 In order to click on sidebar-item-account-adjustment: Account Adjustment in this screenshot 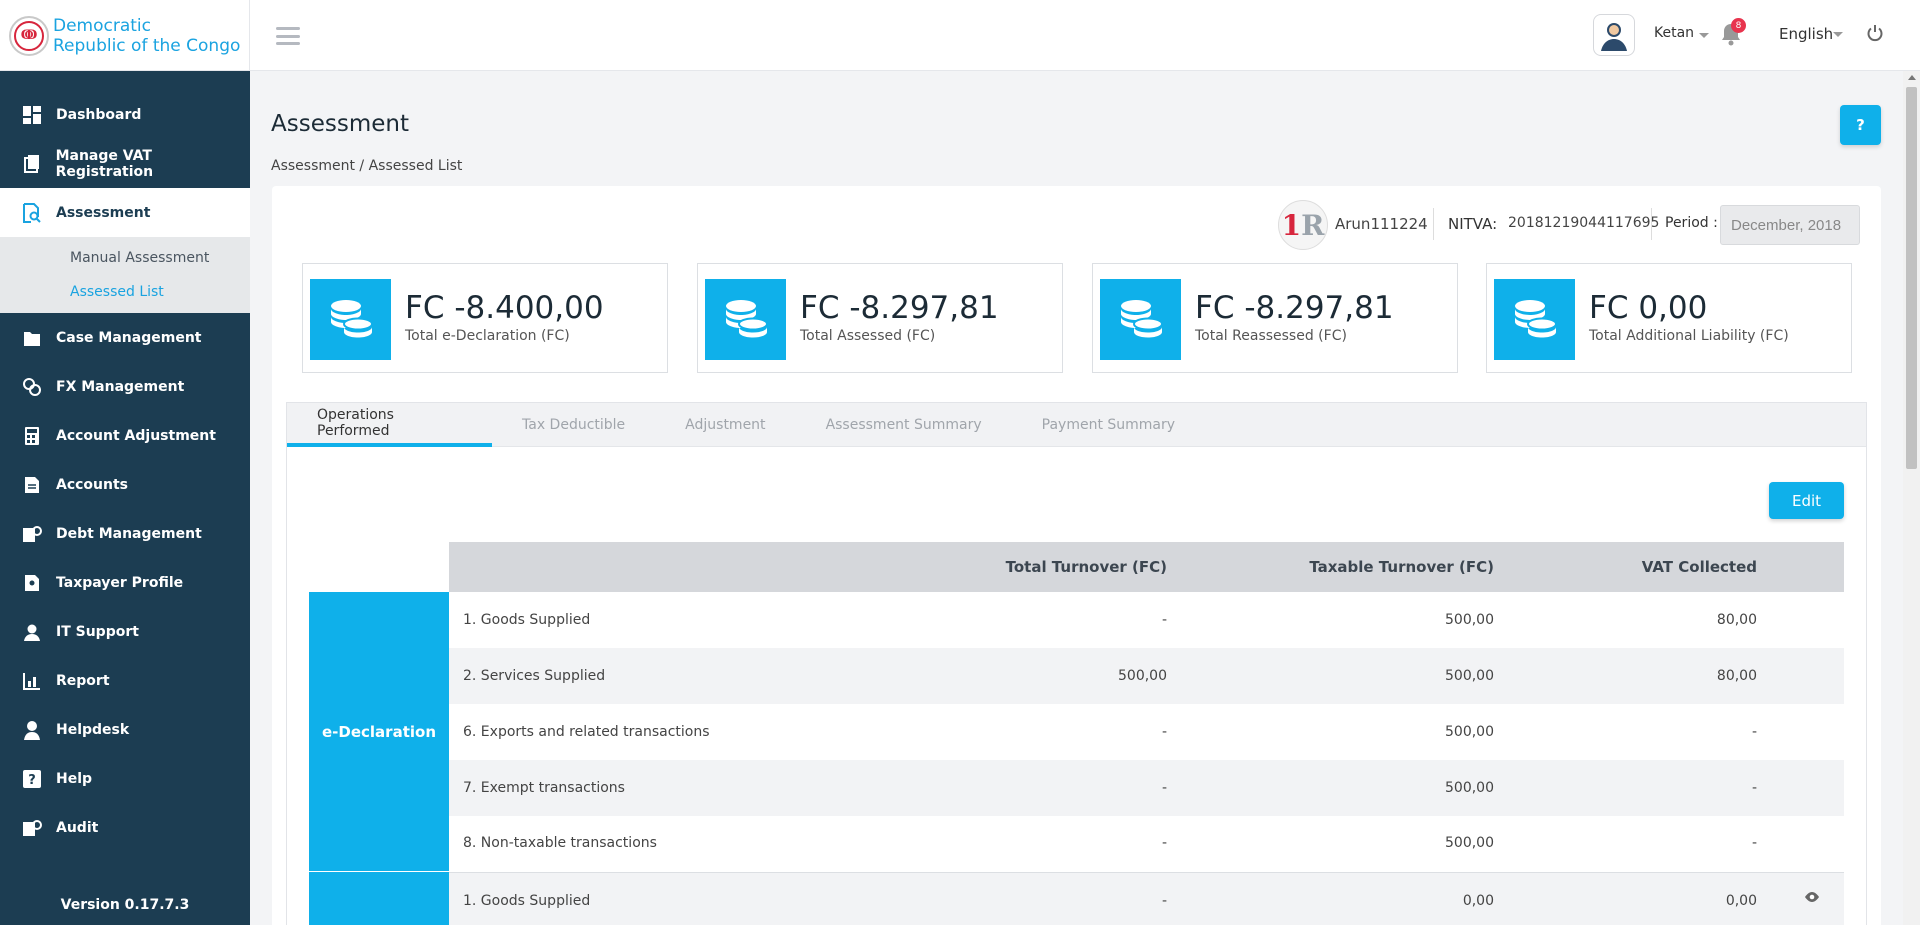, I will do `click(125, 435)`.